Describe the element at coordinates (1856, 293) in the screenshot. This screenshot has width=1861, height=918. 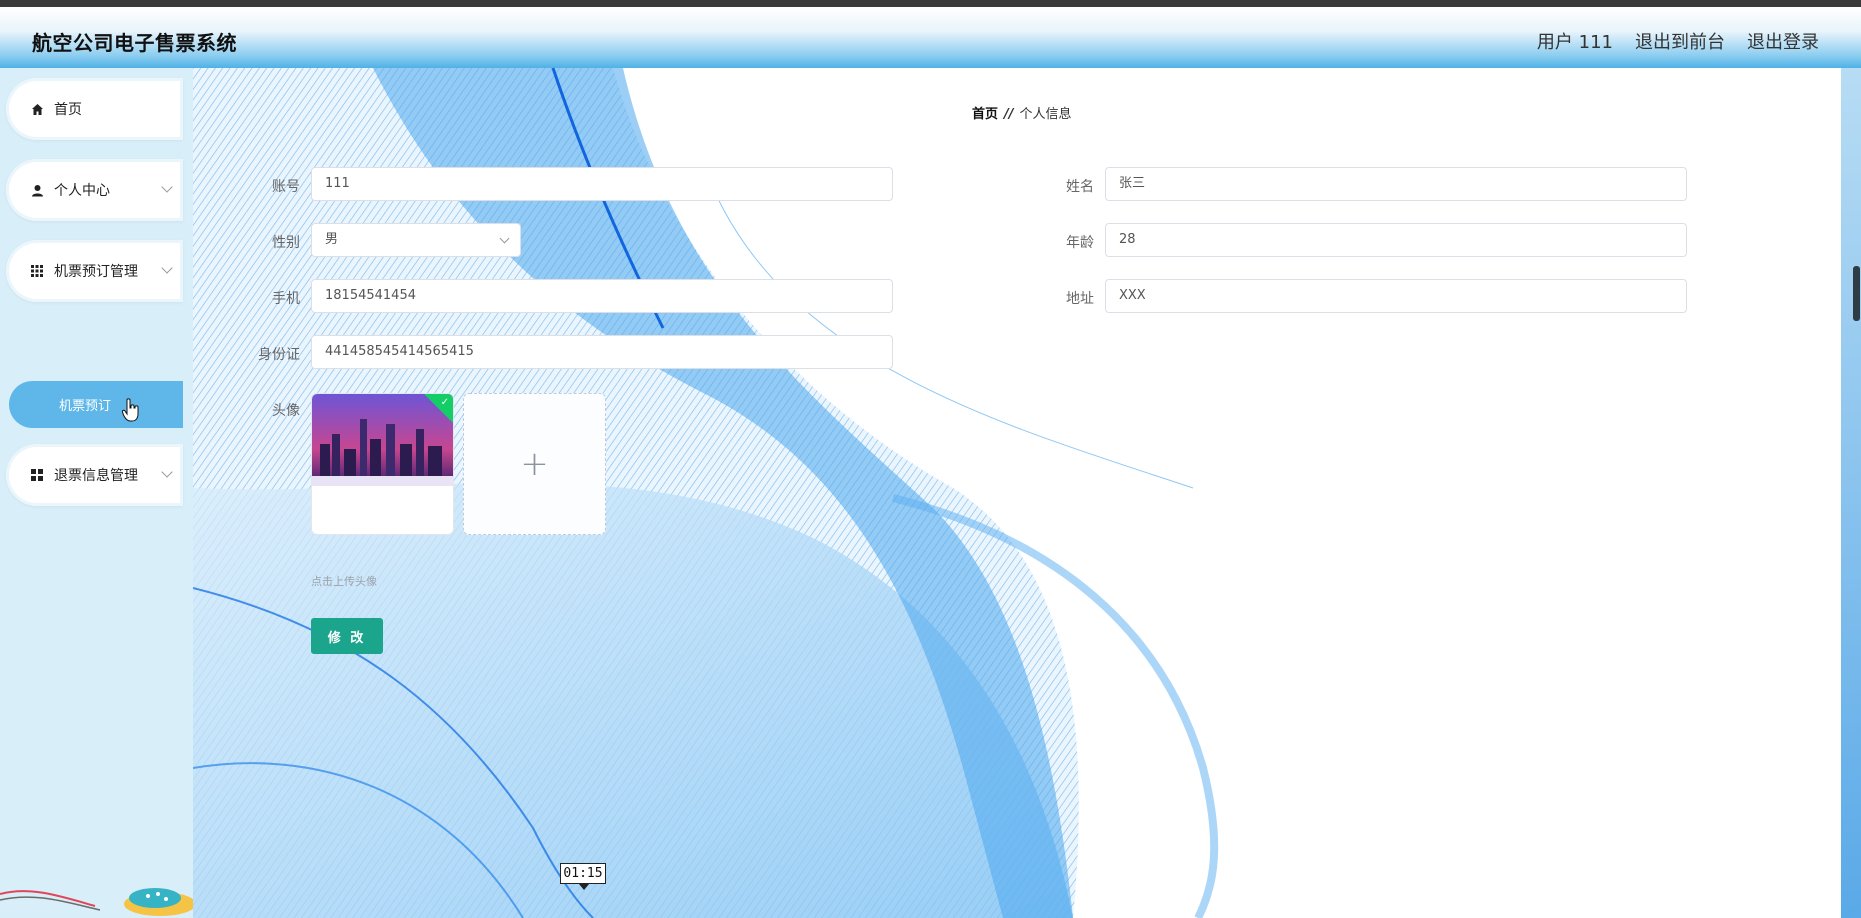
I see `scrollbar-thumb` at that location.